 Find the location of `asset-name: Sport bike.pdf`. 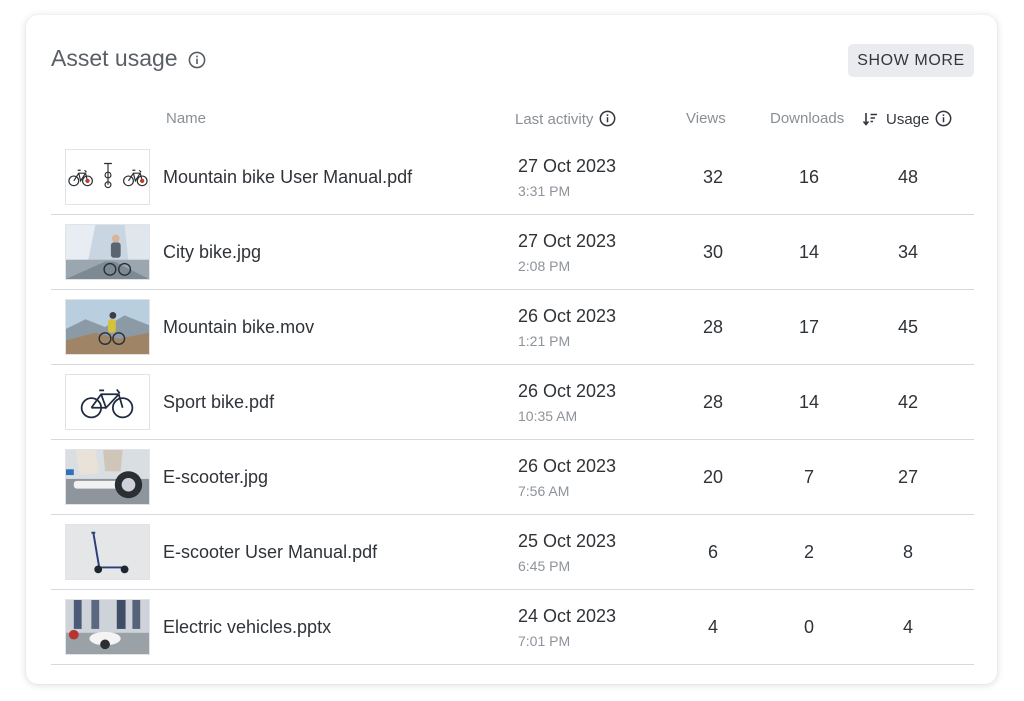

asset-name: Sport bike.pdf is located at coordinates (218, 402).